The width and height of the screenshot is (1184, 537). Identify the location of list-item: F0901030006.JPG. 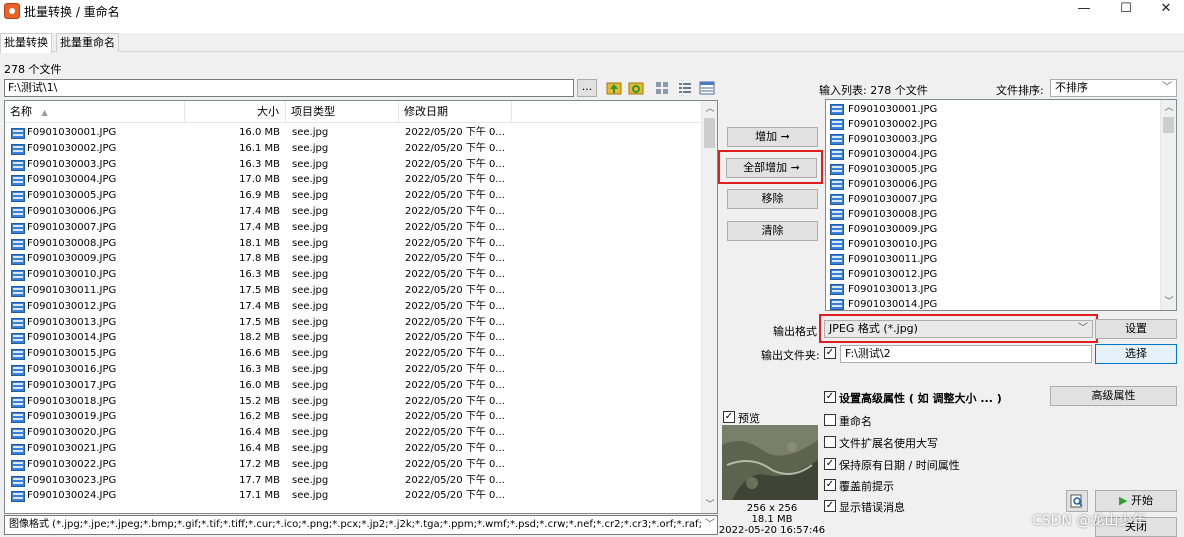
(993, 184).